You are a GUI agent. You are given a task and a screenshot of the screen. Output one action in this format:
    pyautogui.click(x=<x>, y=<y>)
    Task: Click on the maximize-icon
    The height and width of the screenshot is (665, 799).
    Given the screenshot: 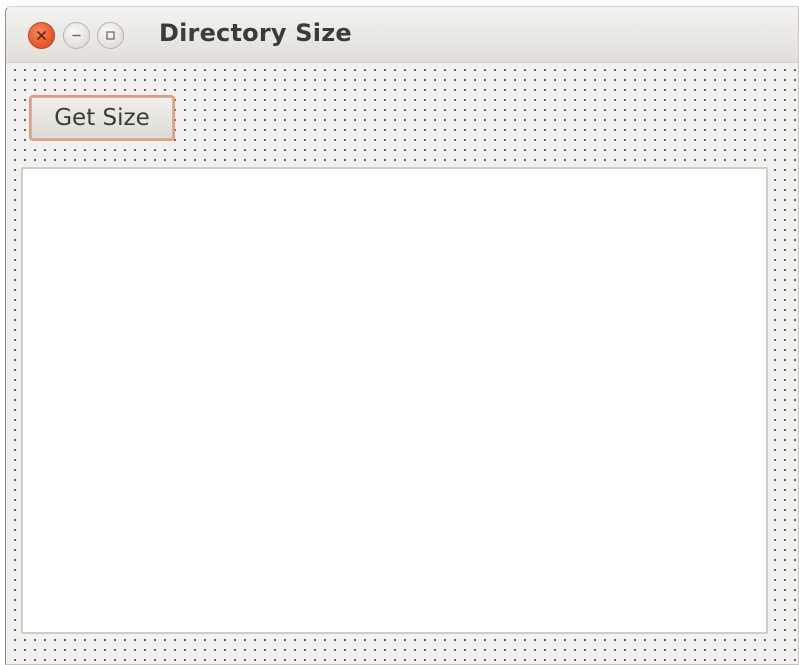 What is the action you would take?
    pyautogui.click(x=110, y=35)
    